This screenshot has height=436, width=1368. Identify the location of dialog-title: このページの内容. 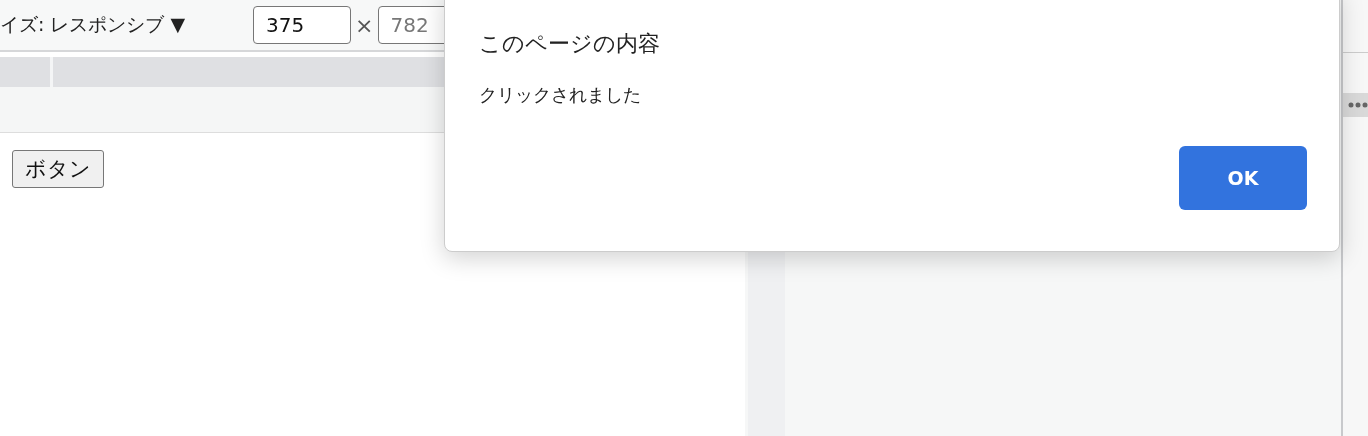
(570, 44).